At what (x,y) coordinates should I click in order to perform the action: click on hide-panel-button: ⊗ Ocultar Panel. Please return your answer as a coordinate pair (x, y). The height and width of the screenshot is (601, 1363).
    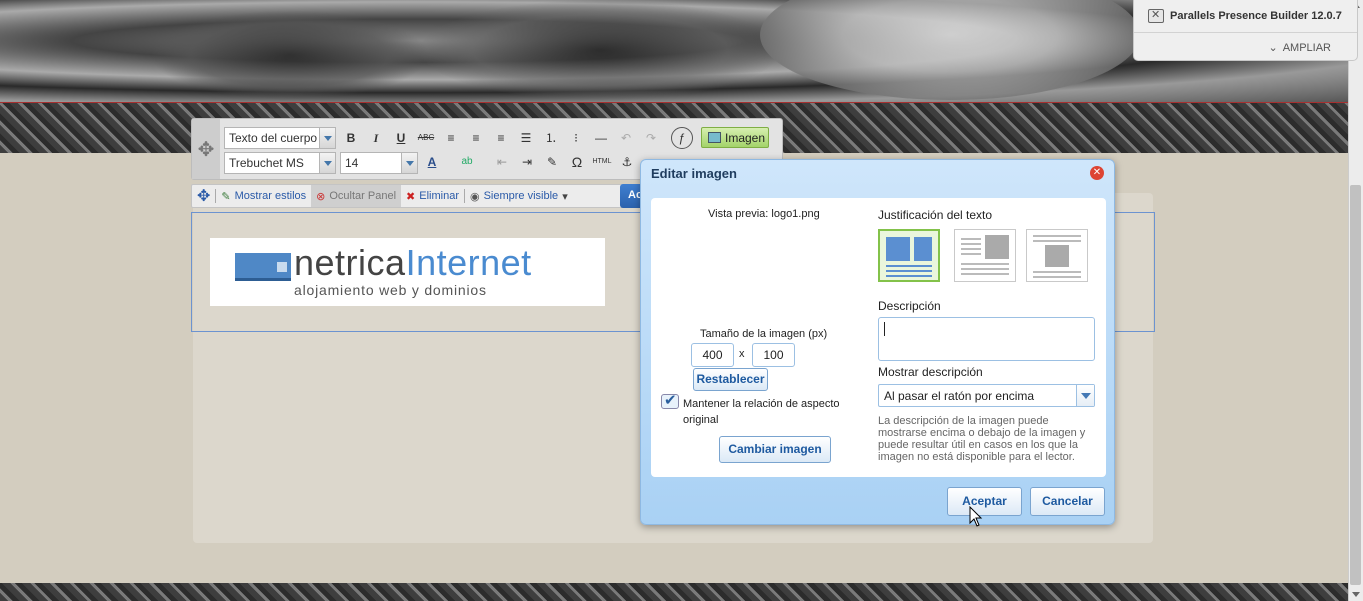
    Looking at the image, I should click on (356, 196).